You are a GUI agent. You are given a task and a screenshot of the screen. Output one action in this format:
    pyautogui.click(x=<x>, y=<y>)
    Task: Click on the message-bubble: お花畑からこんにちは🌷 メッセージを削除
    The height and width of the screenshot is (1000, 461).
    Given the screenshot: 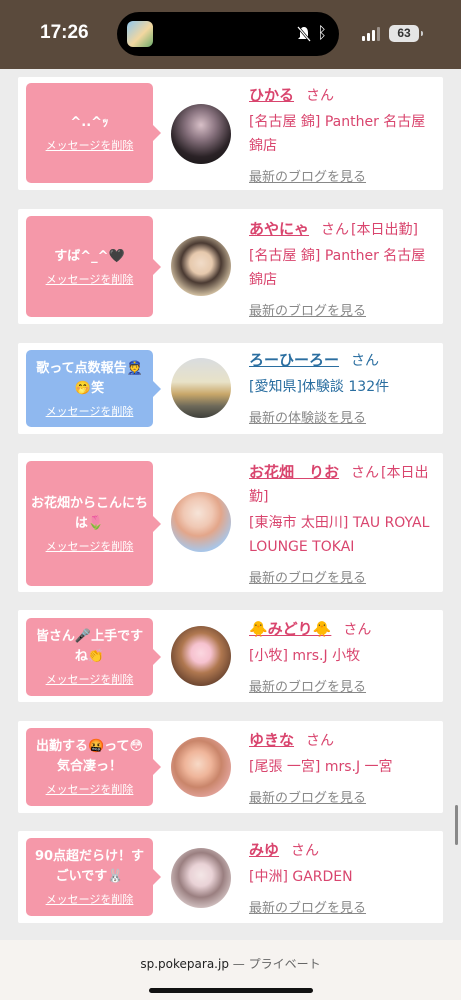 What is the action you would take?
    pyautogui.click(x=93, y=523)
    